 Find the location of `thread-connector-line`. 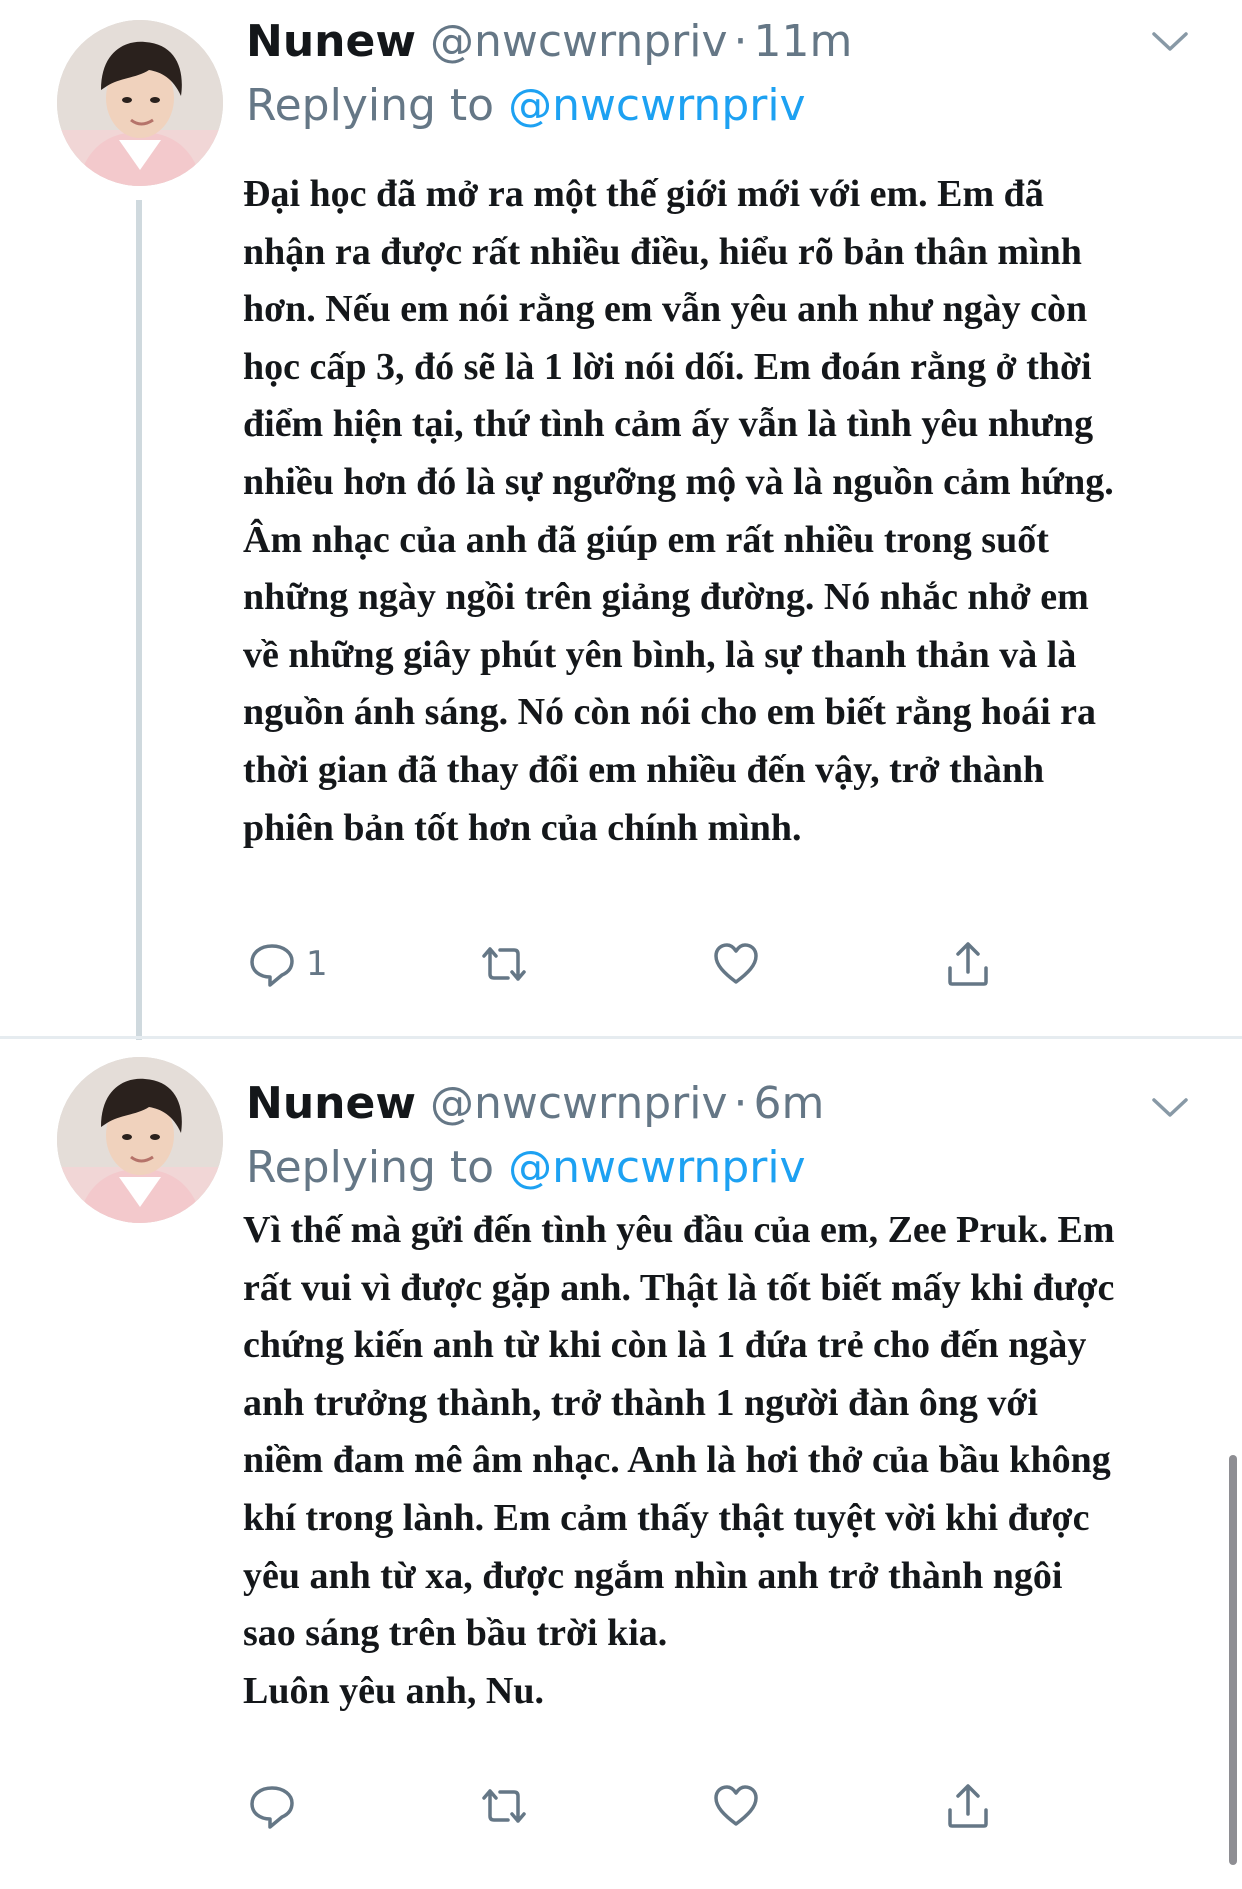

thread-connector-line is located at coordinates (139, 620).